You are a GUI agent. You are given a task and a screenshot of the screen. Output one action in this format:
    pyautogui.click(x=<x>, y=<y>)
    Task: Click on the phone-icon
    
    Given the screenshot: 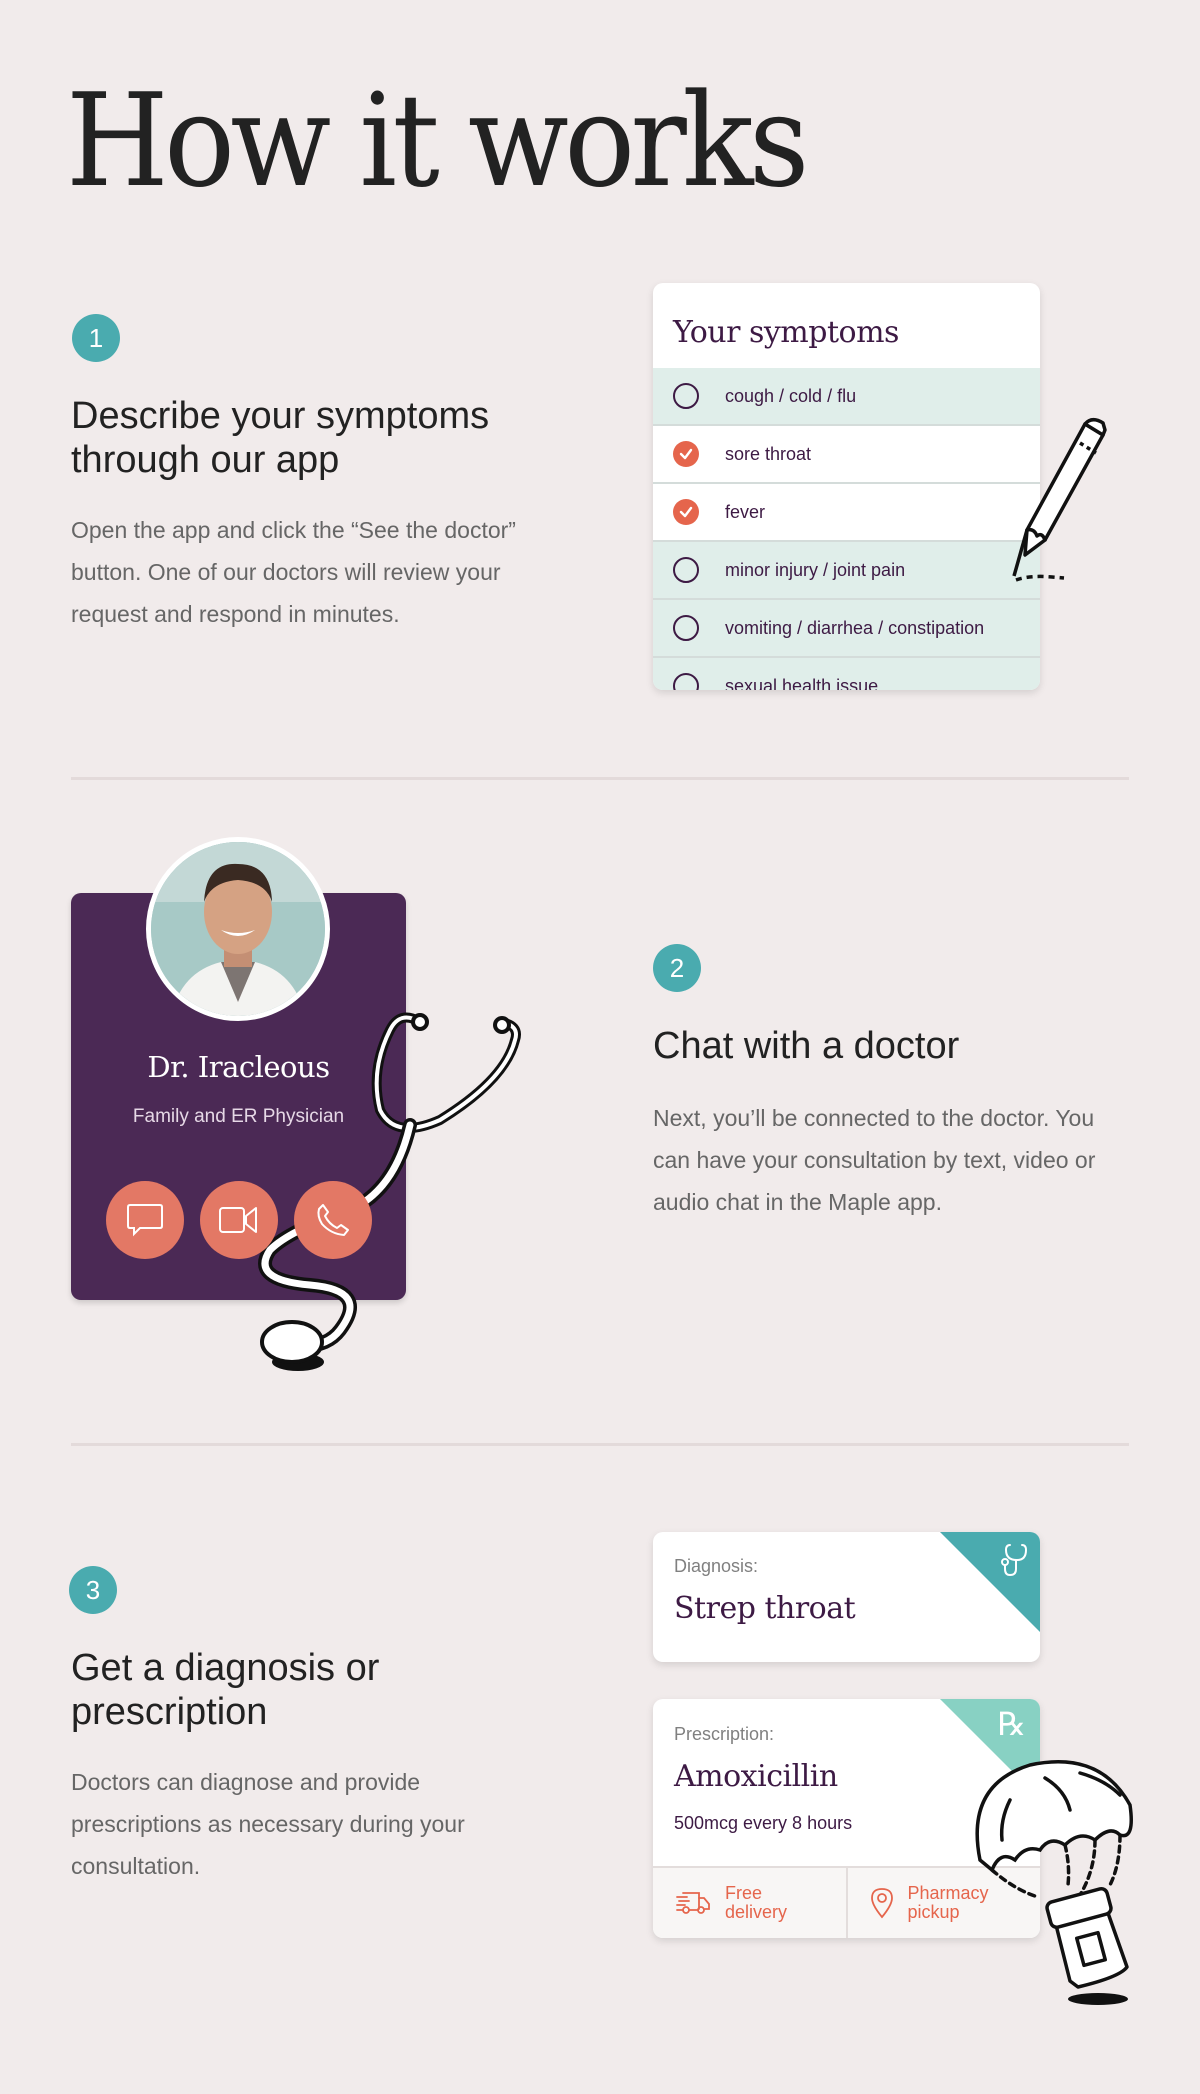 What is the action you would take?
    pyautogui.click(x=333, y=1220)
    